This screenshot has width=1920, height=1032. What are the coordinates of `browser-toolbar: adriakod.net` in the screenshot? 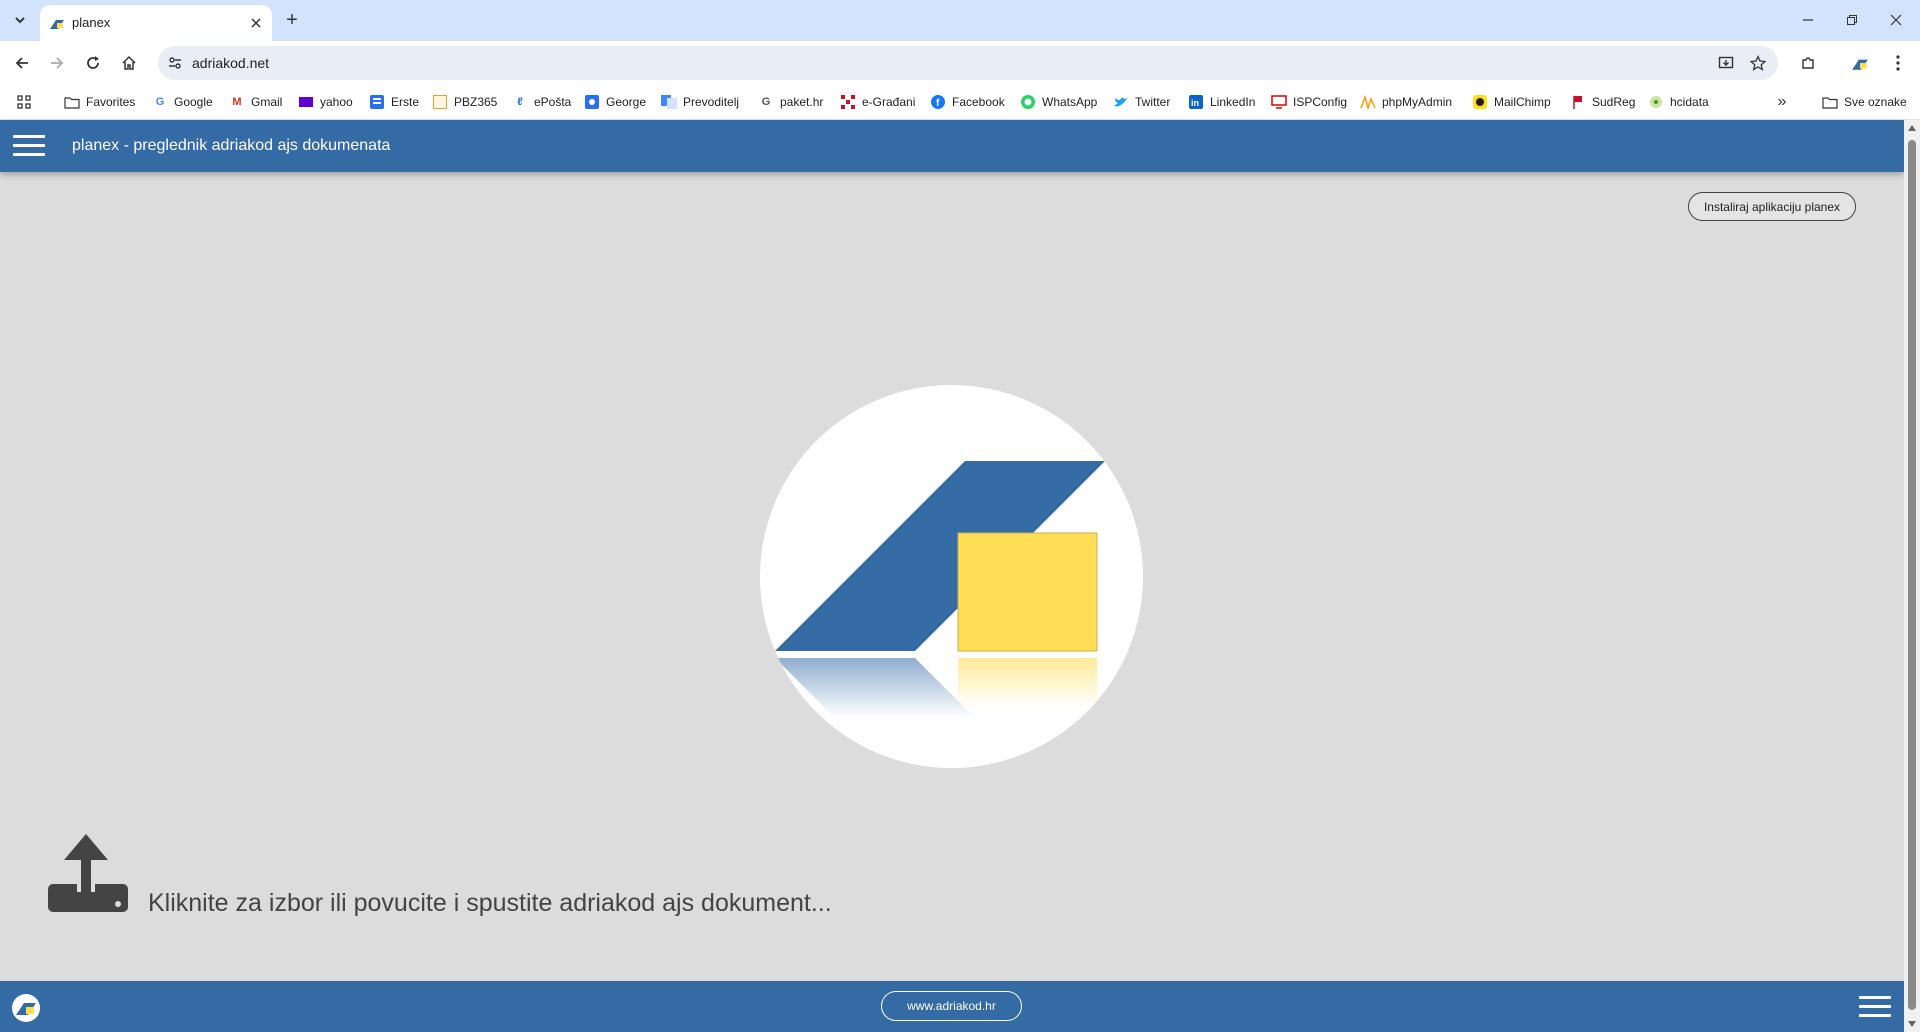 It's located at (960, 62).